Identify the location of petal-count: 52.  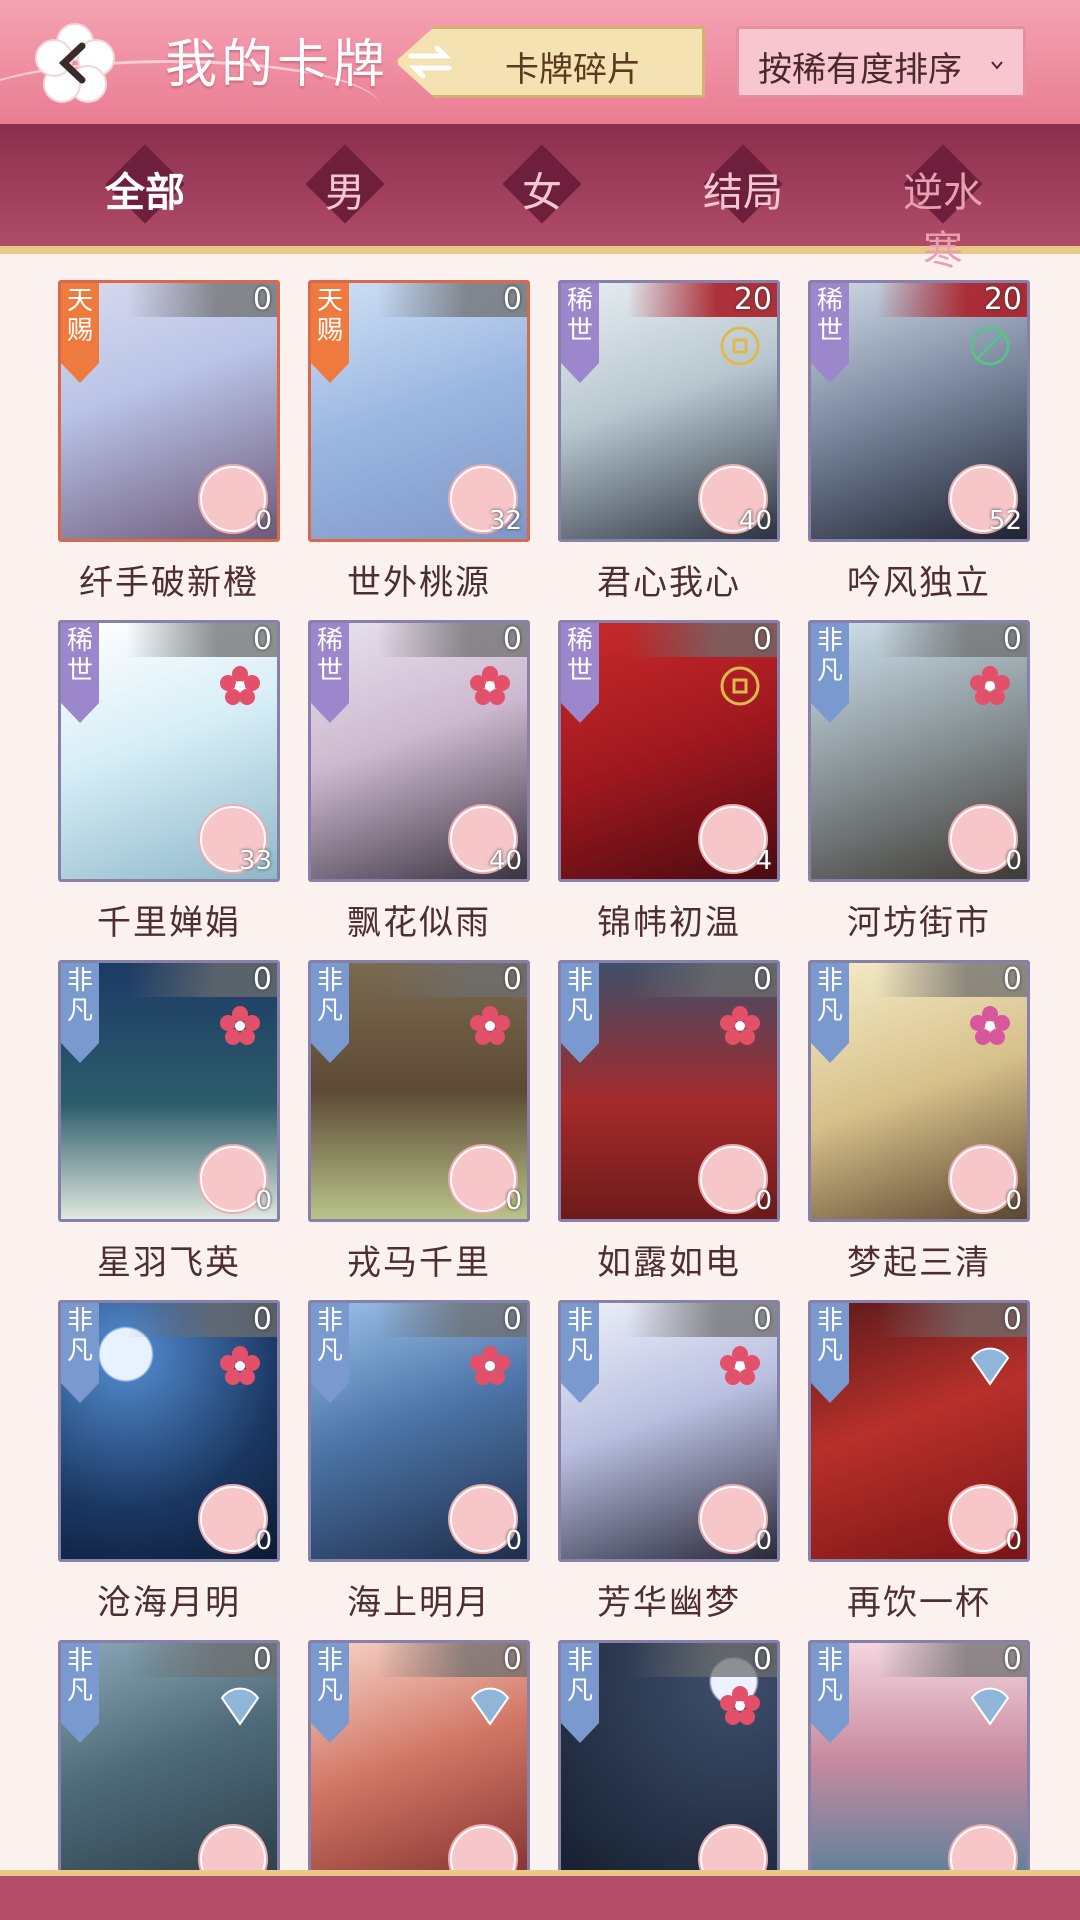
(1005, 521).